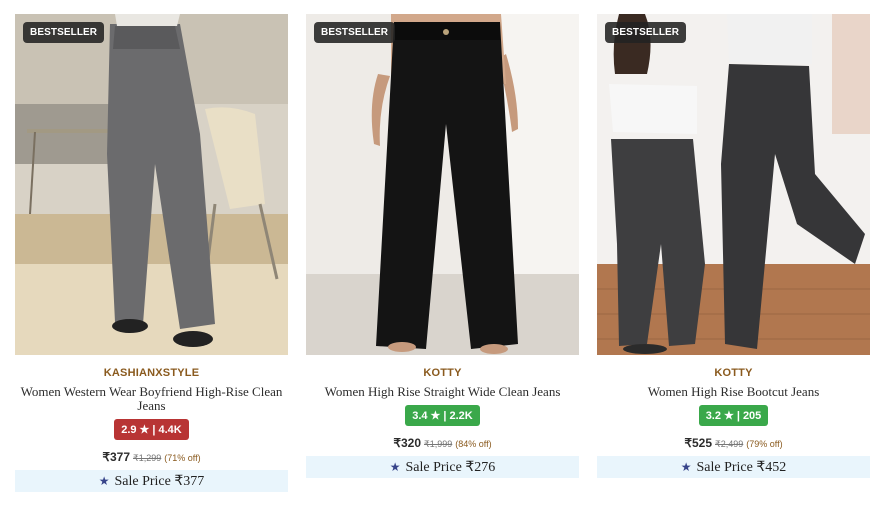  Describe the element at coordinates (450, 467) in the screenshot. I see `sale-price-label: Sale Price ₹276` at that location.